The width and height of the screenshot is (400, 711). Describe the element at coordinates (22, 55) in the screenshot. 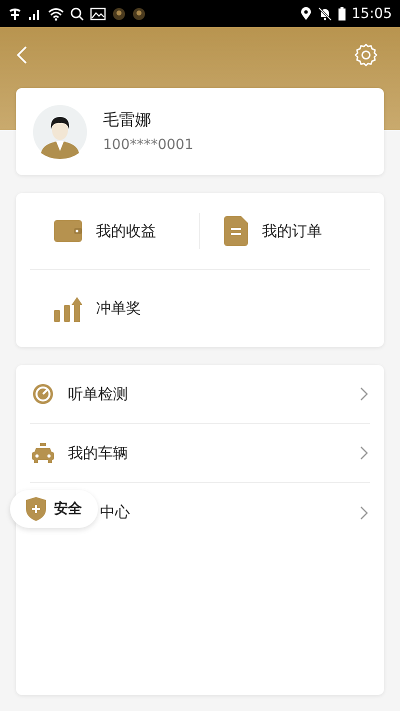

I see `back-icon` at that location.